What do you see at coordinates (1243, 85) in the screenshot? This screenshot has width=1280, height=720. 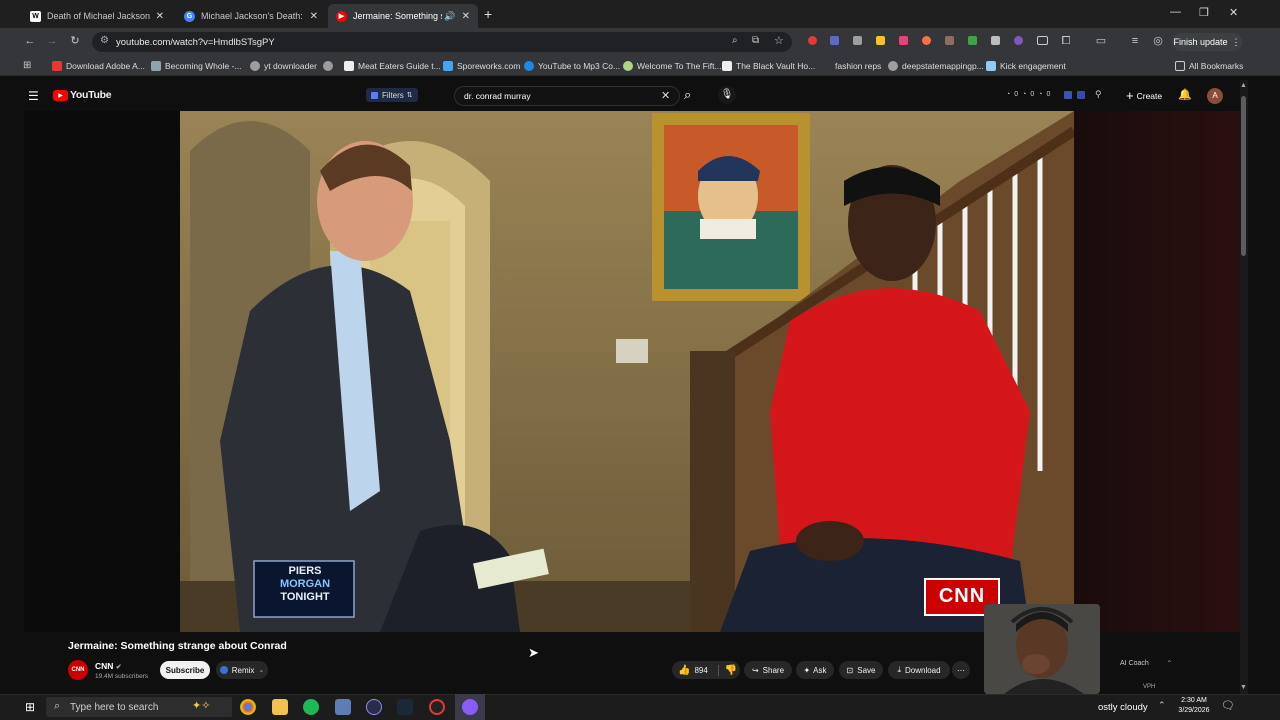 I see `scroll-up-icon: ▲` at bounding box center [1243, 85].